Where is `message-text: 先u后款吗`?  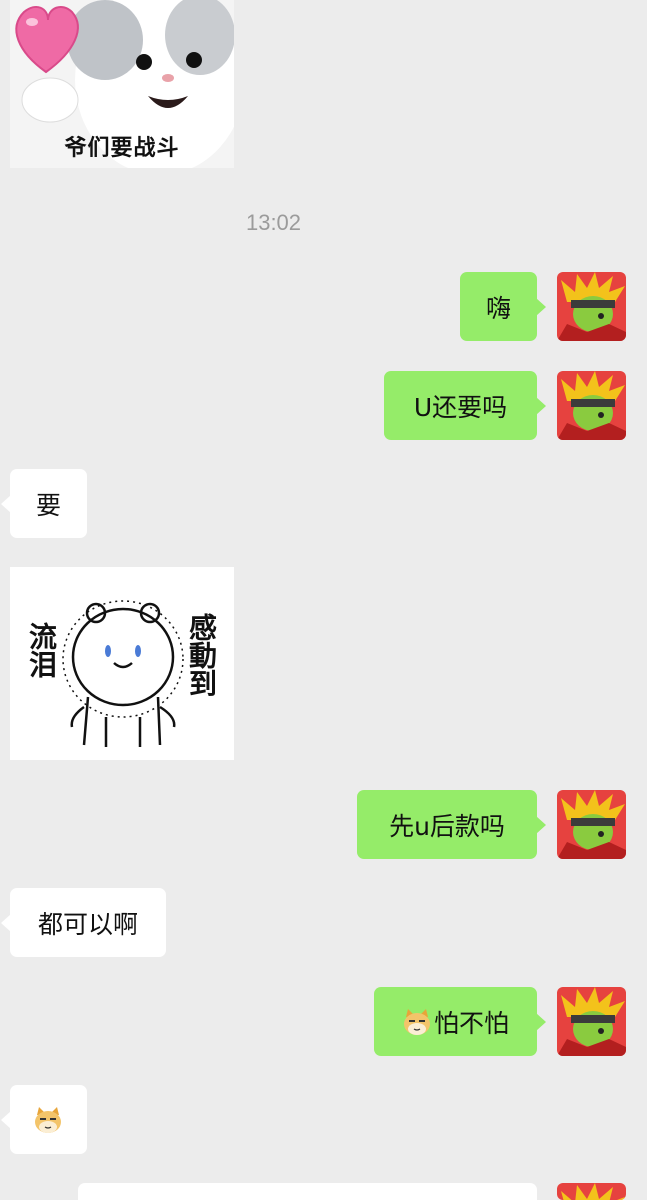 message-text: 先u后款吗 is located at coordinates (447, 826).